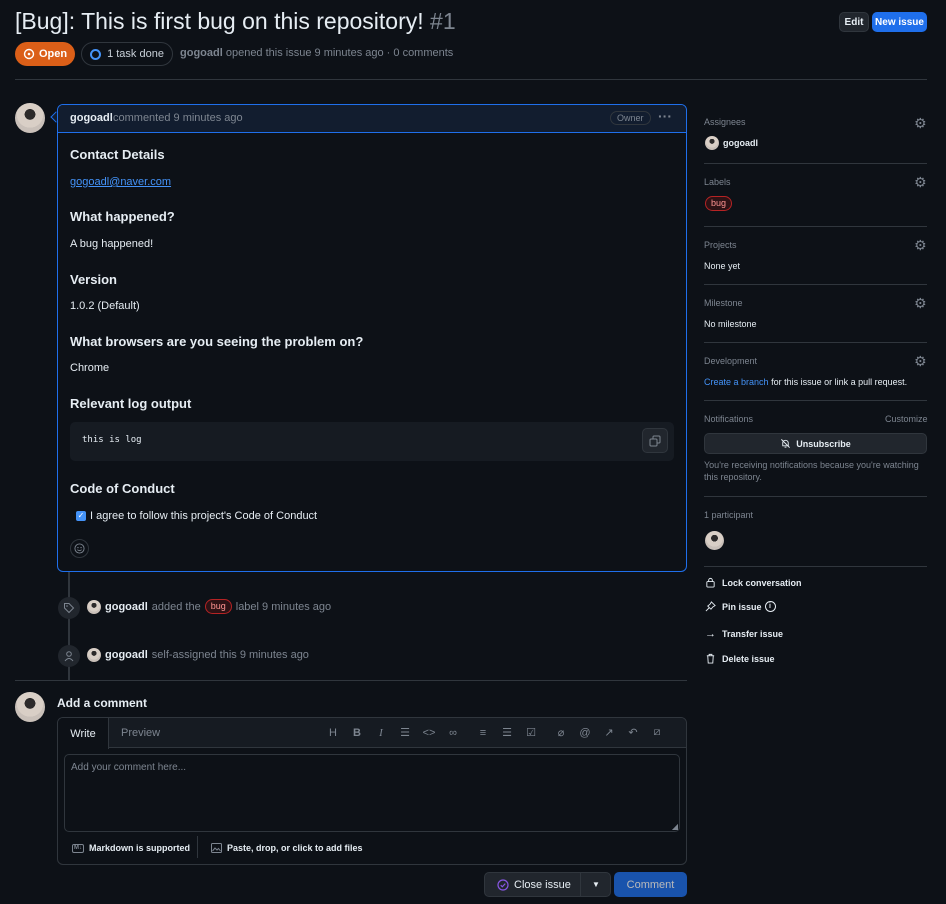  What do you see at coordinates (585, 733) in the screenshot?
I see `mention-icon: @` at bounding box center [585, 733].